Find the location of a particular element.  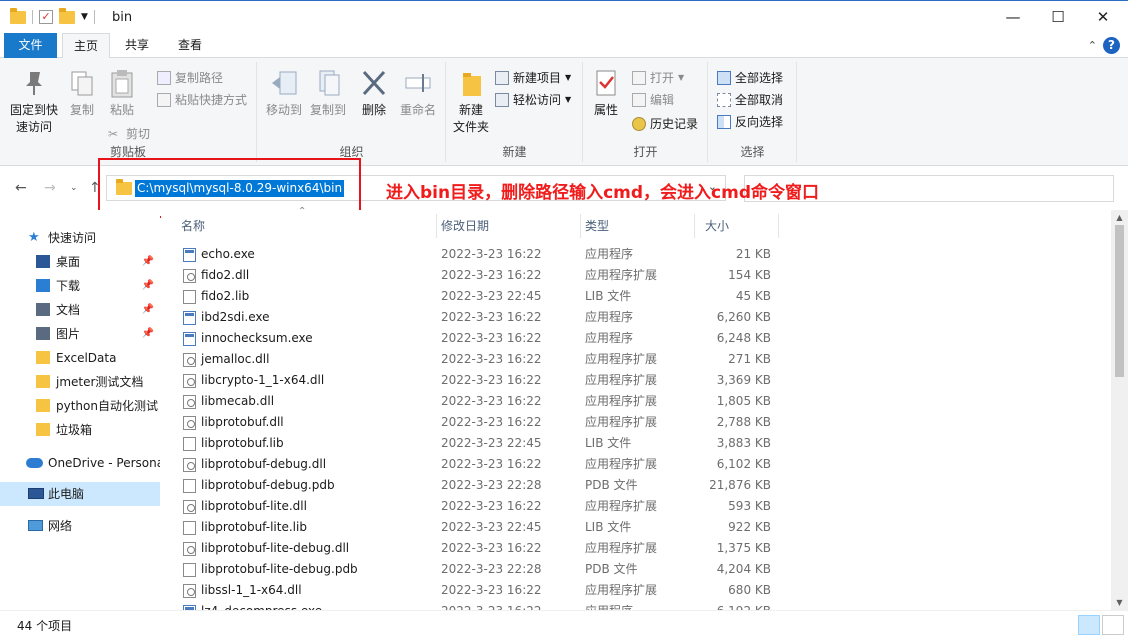

nav-item: jmeter测试文档 is located at coordinates (80, 382).